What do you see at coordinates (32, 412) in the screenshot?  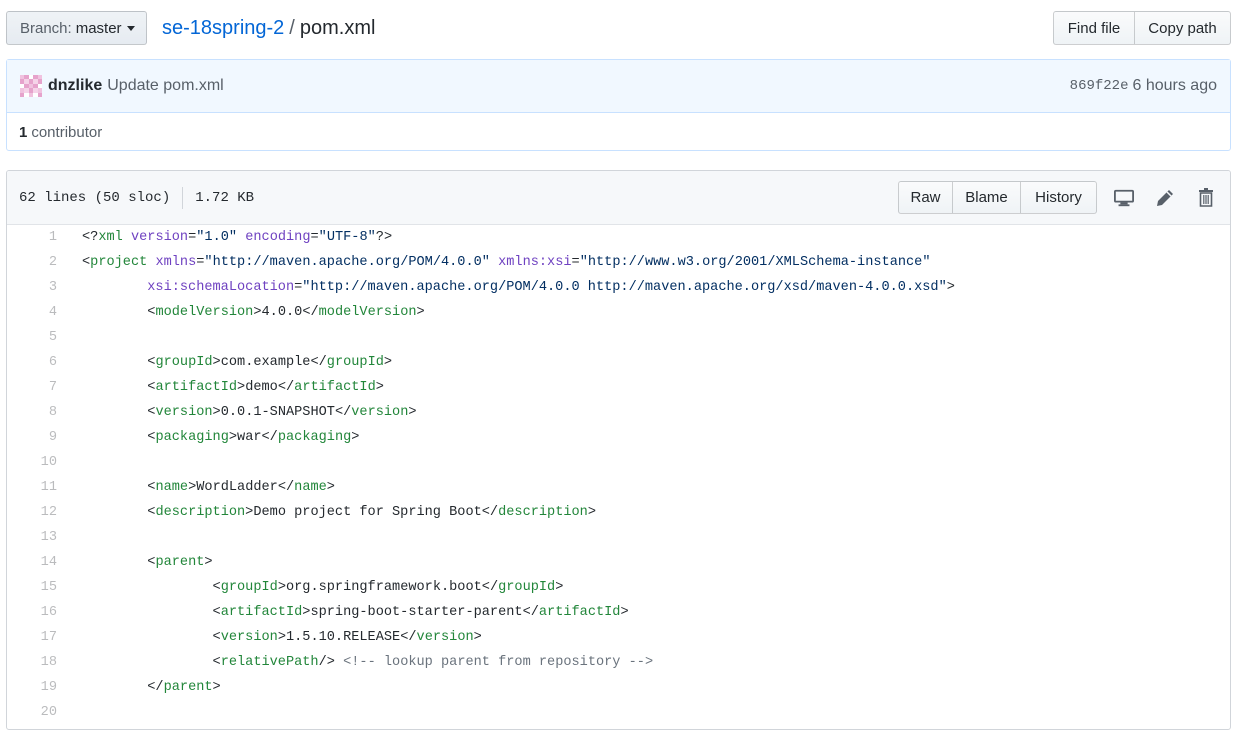 I see `line-number: 8` at bounding box center [32, 412].